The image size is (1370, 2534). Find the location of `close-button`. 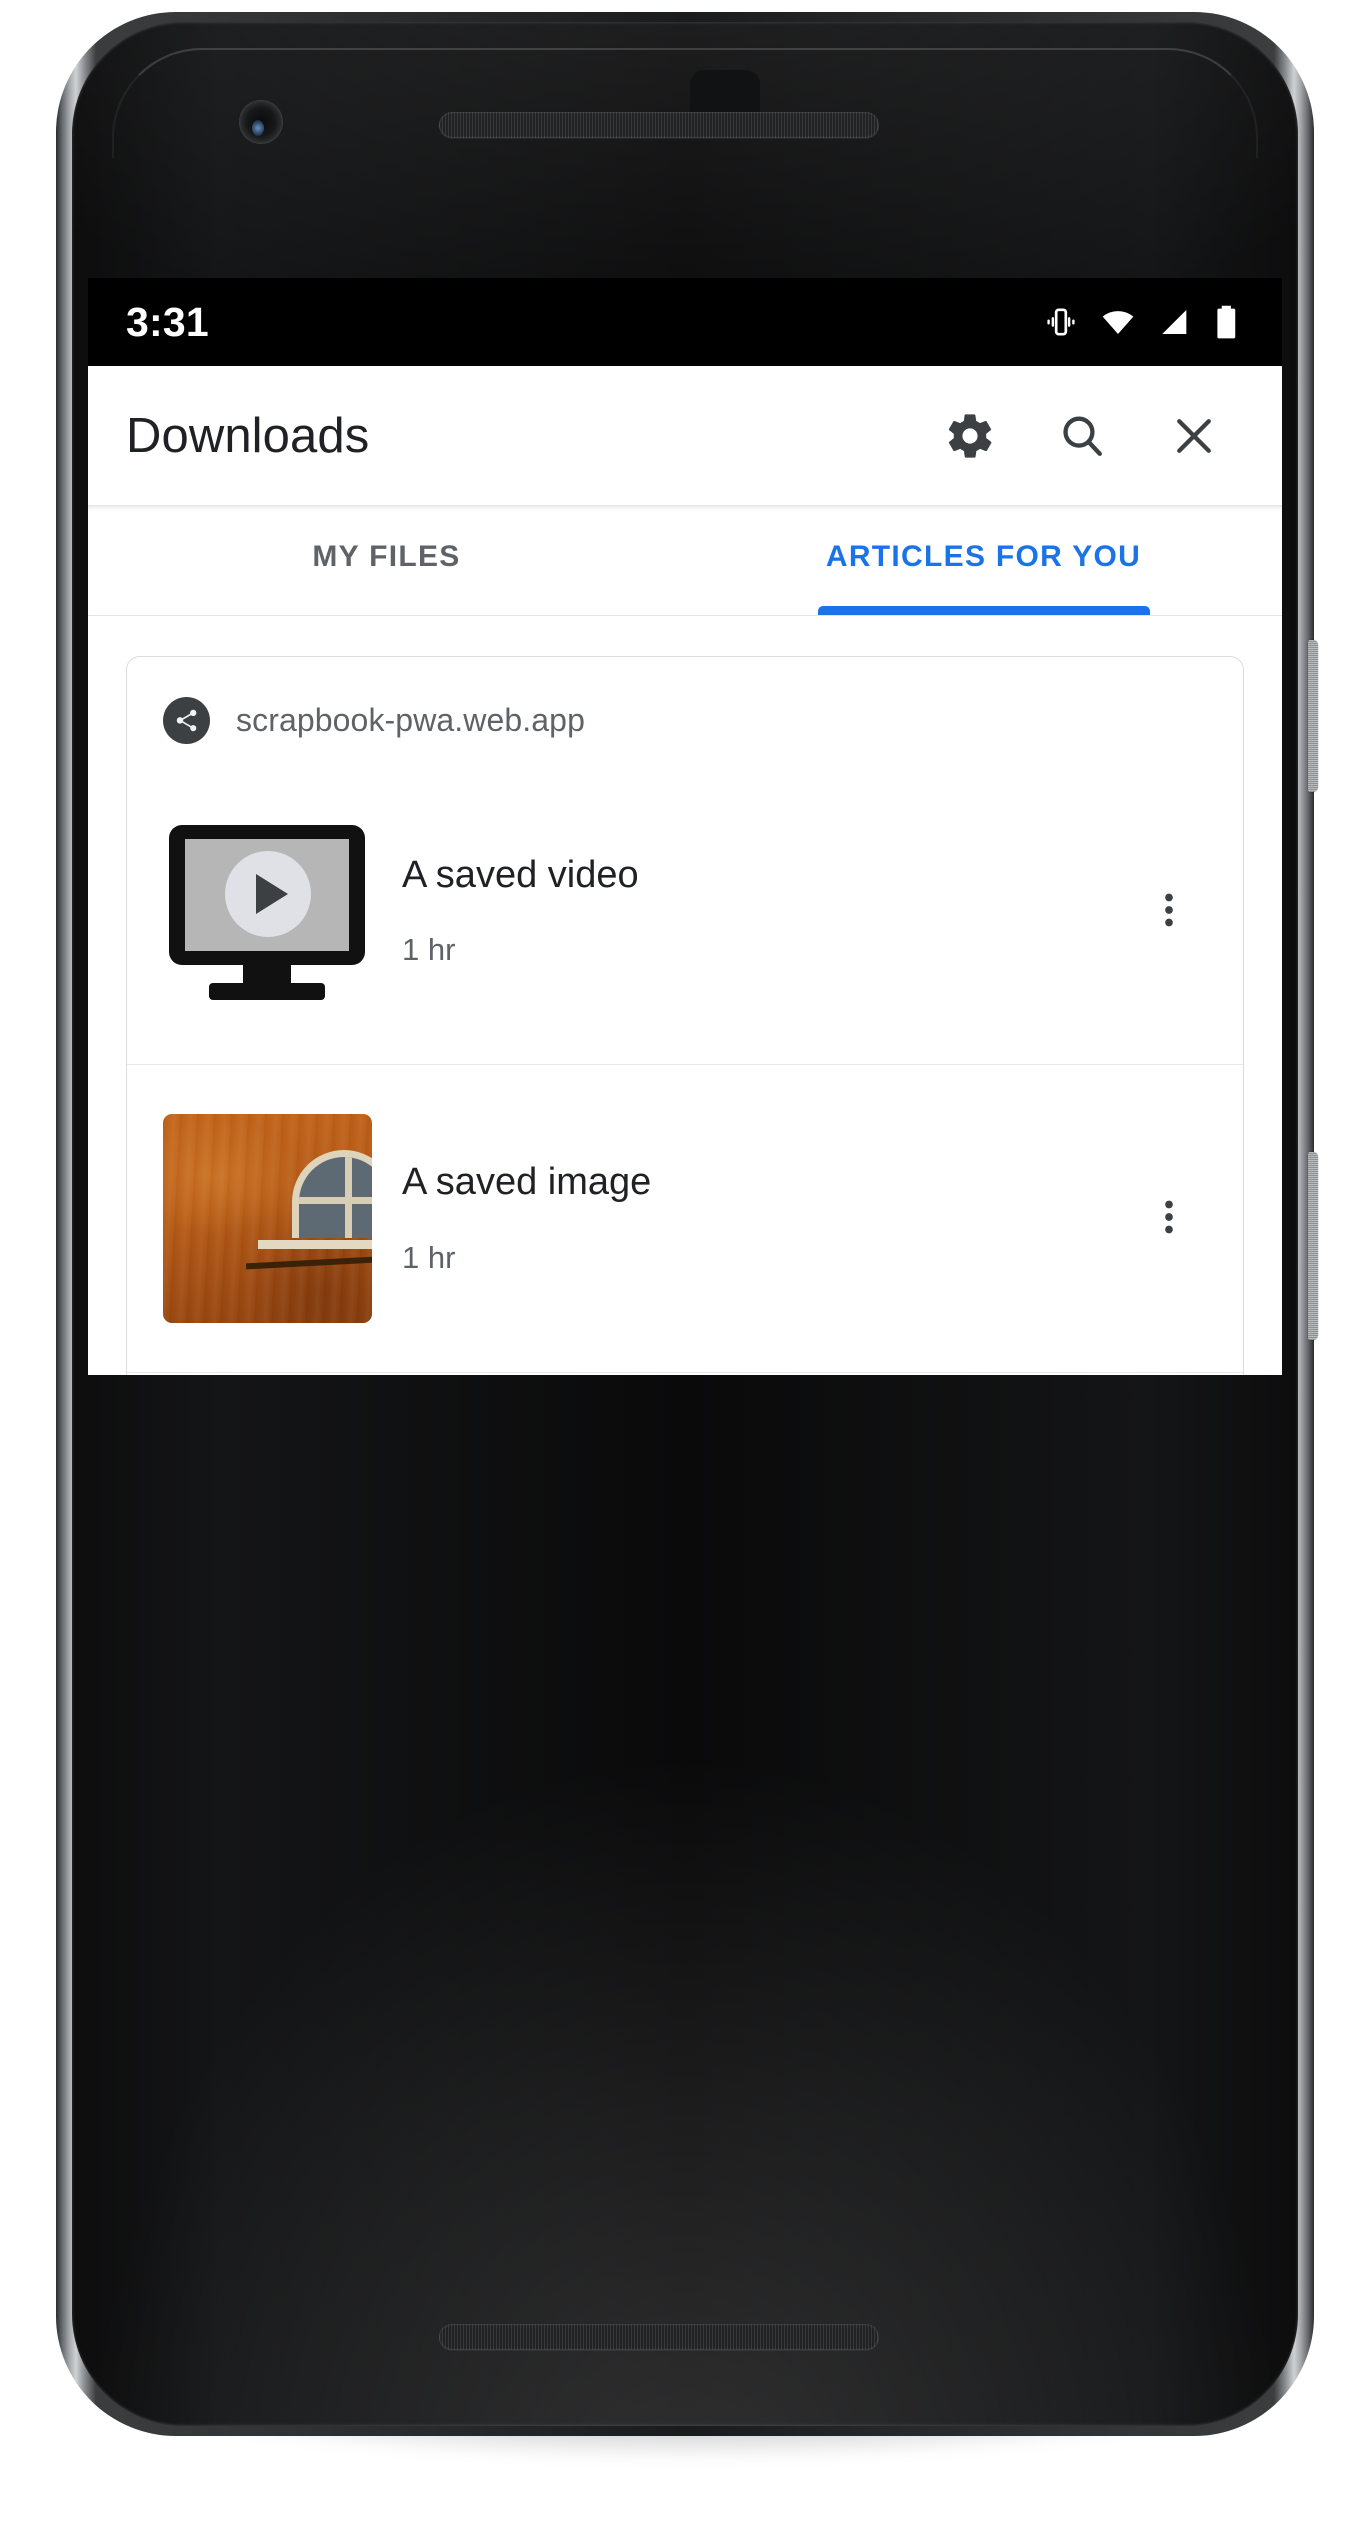

close-button is located at coordinates (1194, 436).